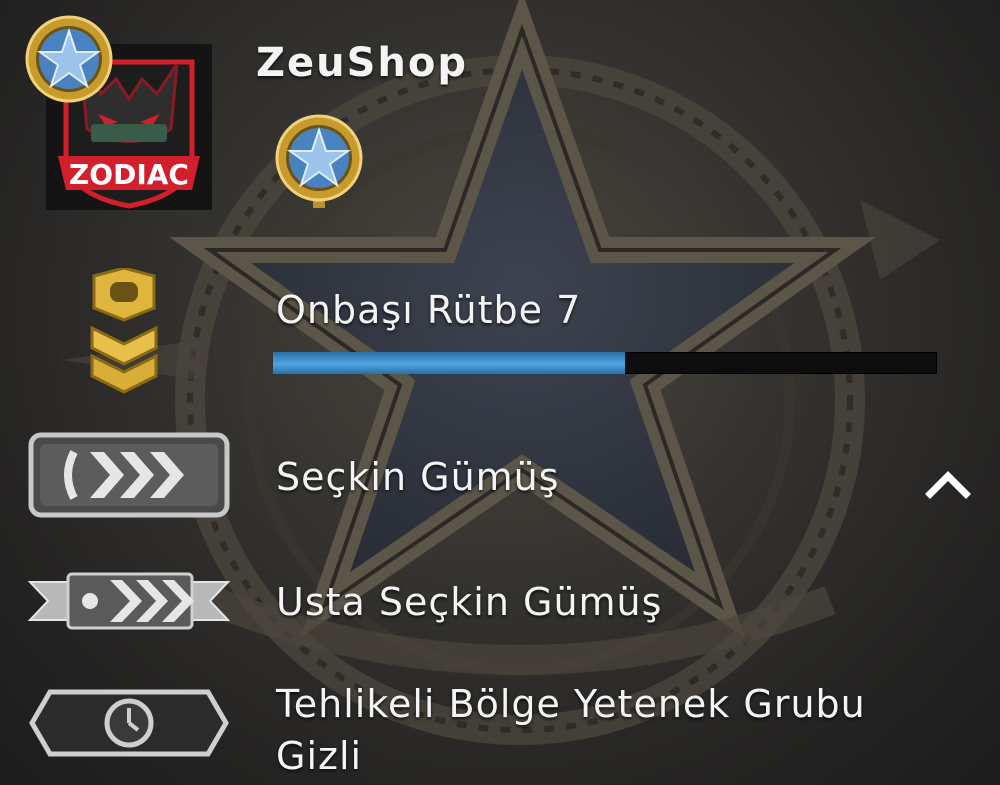 This screenshot has width=1000, height=785. Describe the element at coordinates (129, 723) in the screenshot. I see `danger-zone-badge-icon` at that location.